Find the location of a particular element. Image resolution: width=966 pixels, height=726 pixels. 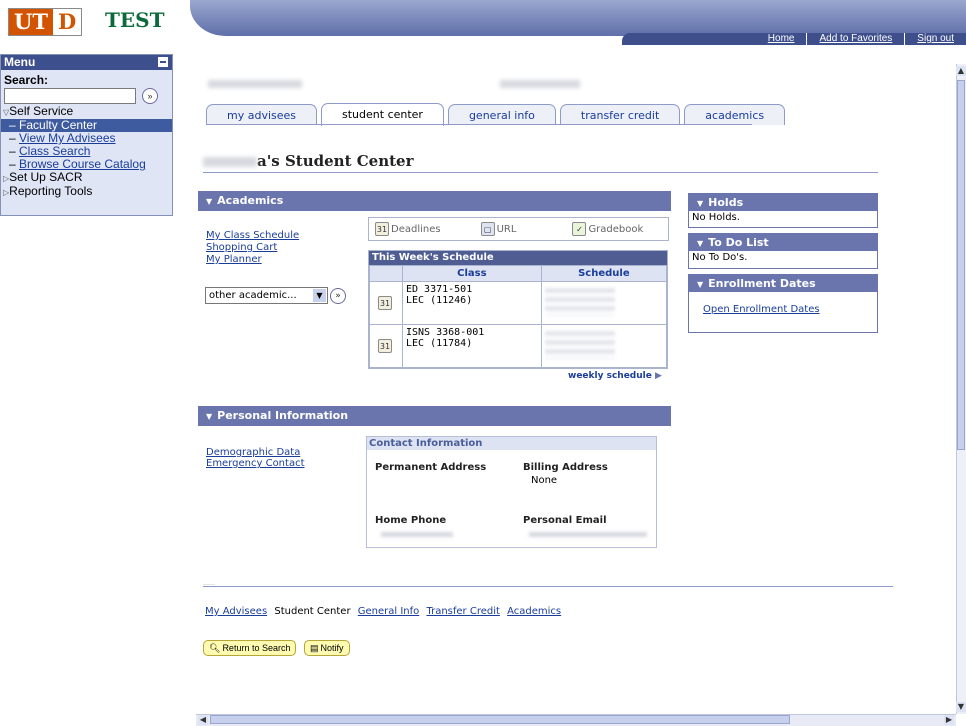

search-label: Search: is located at coordinates (26, 80).